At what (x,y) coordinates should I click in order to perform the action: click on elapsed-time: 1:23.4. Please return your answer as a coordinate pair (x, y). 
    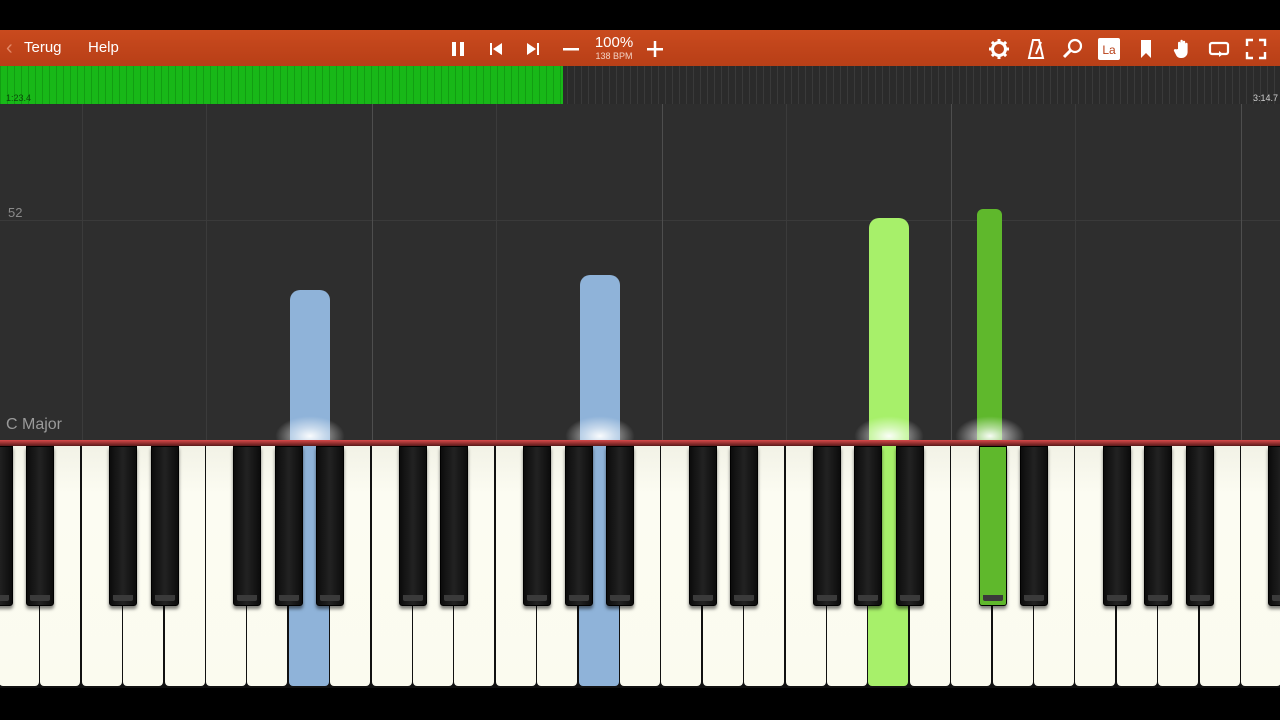
    Looking at the image, I should click on (19, 98).